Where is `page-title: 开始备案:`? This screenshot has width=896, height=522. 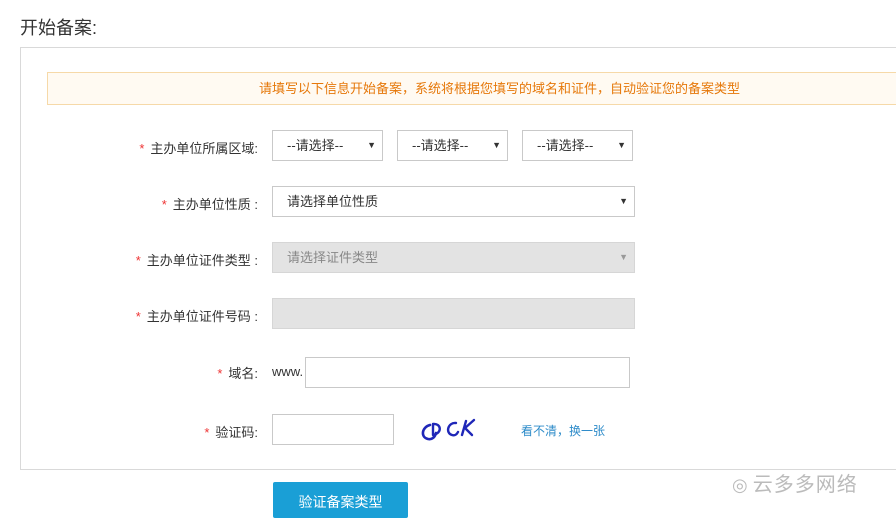 page-title: 开始备案: is located at coordinates (59, 28).